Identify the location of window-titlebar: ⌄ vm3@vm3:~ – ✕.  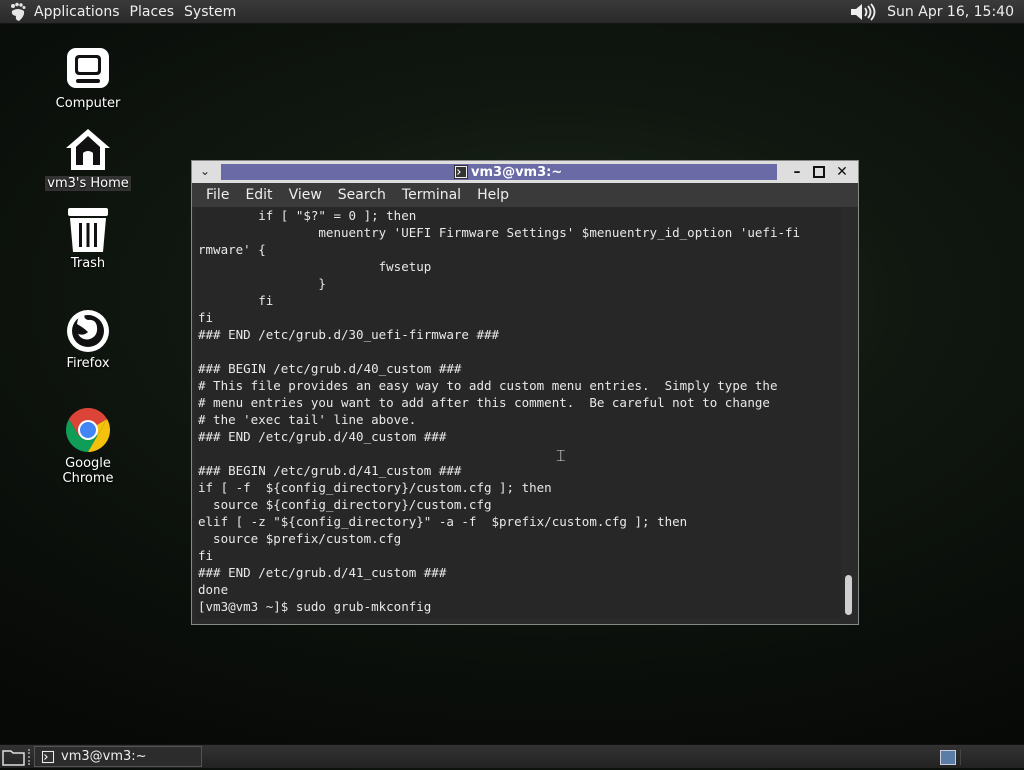
(525, 172).